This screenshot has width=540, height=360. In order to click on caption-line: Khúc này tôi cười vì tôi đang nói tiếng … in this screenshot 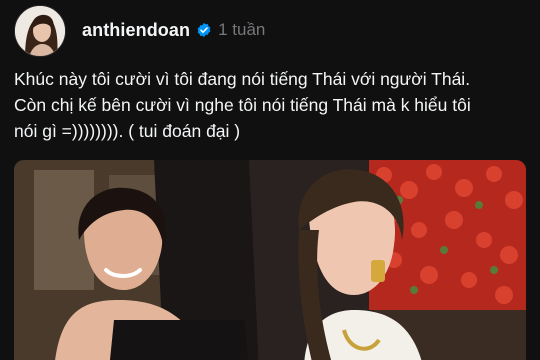, I will do `click(242, 79)`.